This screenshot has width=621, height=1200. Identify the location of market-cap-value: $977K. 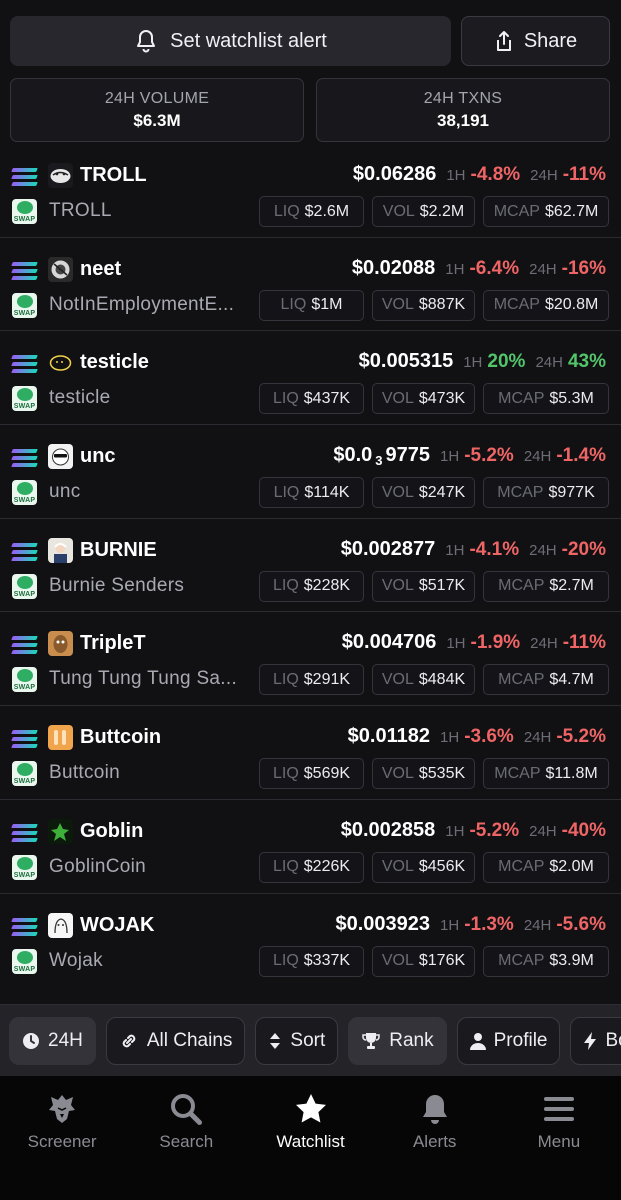
(571, 492).